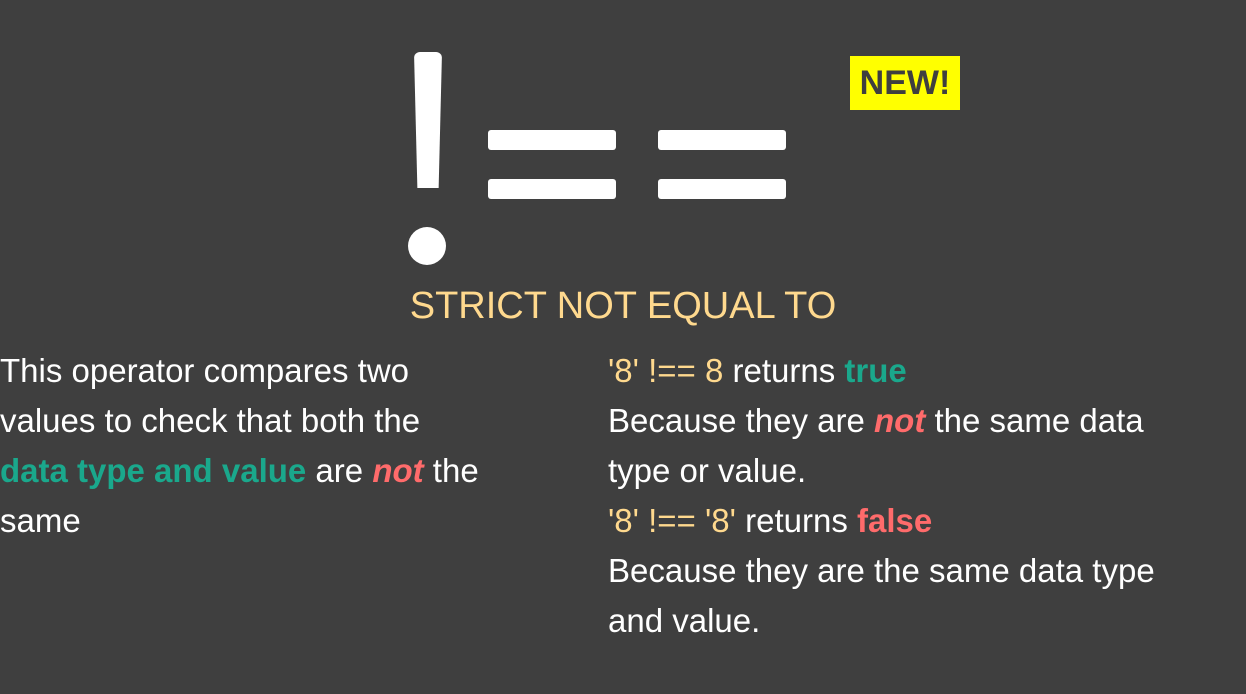  Describe the element at coordinates (900, 420) in the screenshot. I see `example-1-emphasis-not: not` at that location.